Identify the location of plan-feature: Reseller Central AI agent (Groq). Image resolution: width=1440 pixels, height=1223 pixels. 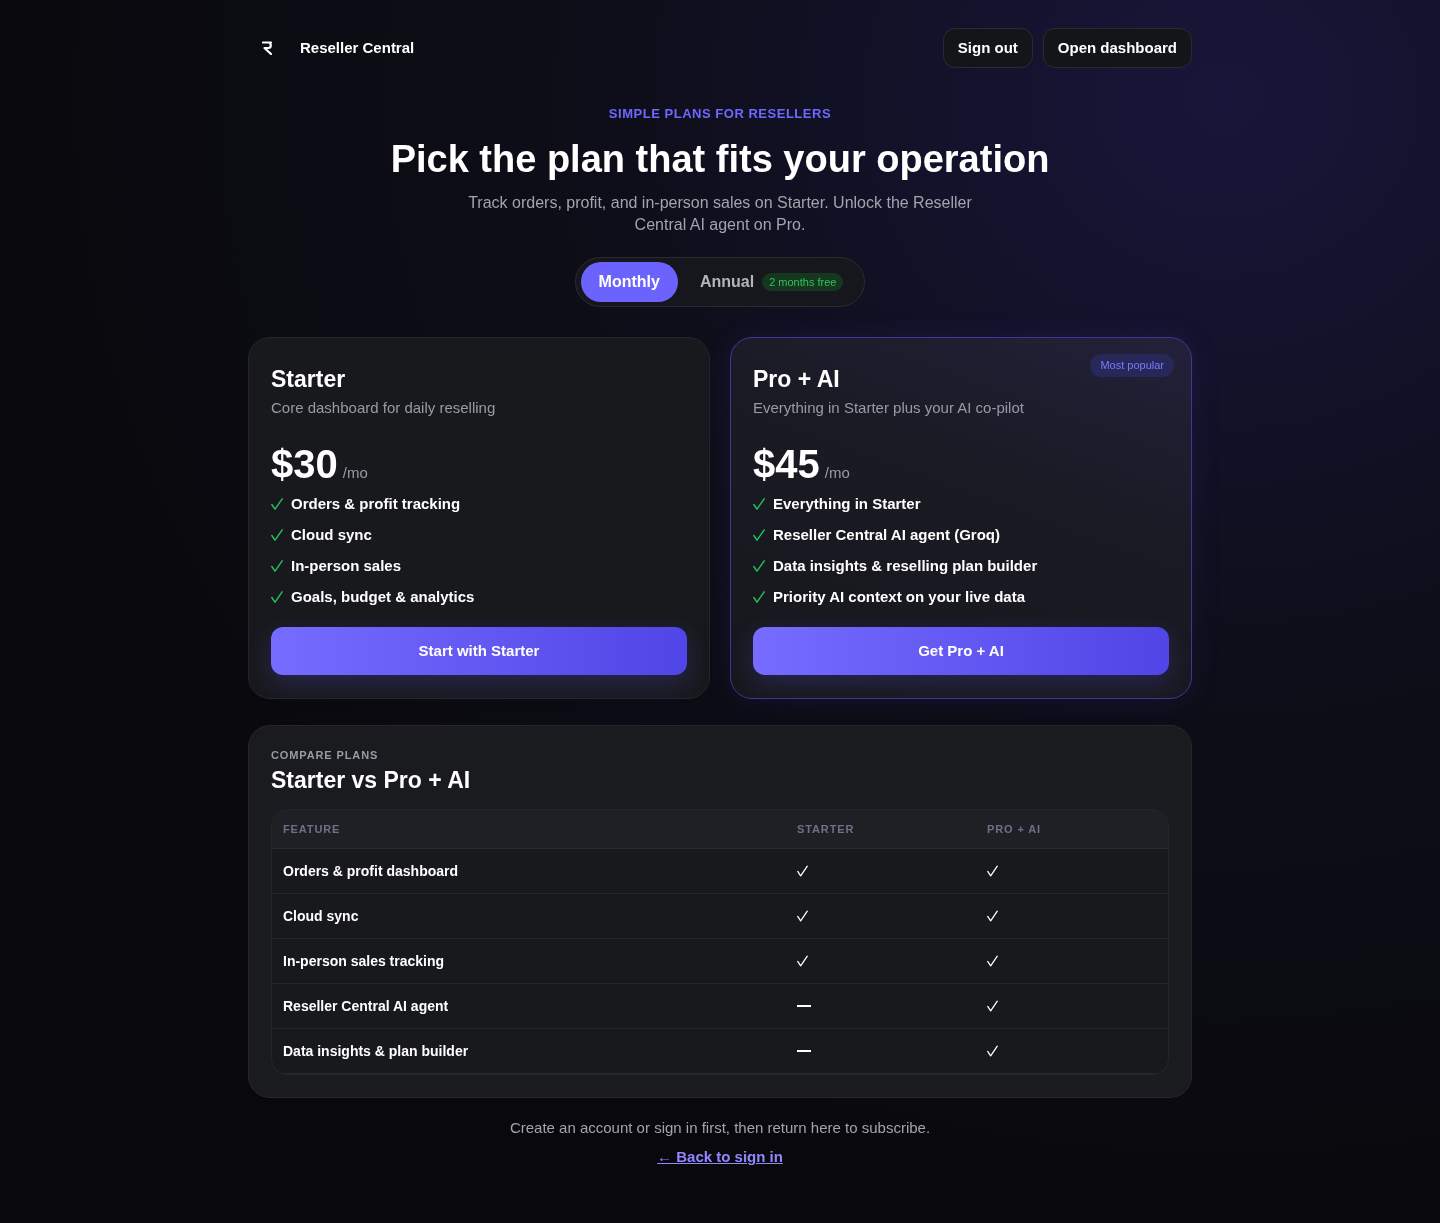
(886, 535).